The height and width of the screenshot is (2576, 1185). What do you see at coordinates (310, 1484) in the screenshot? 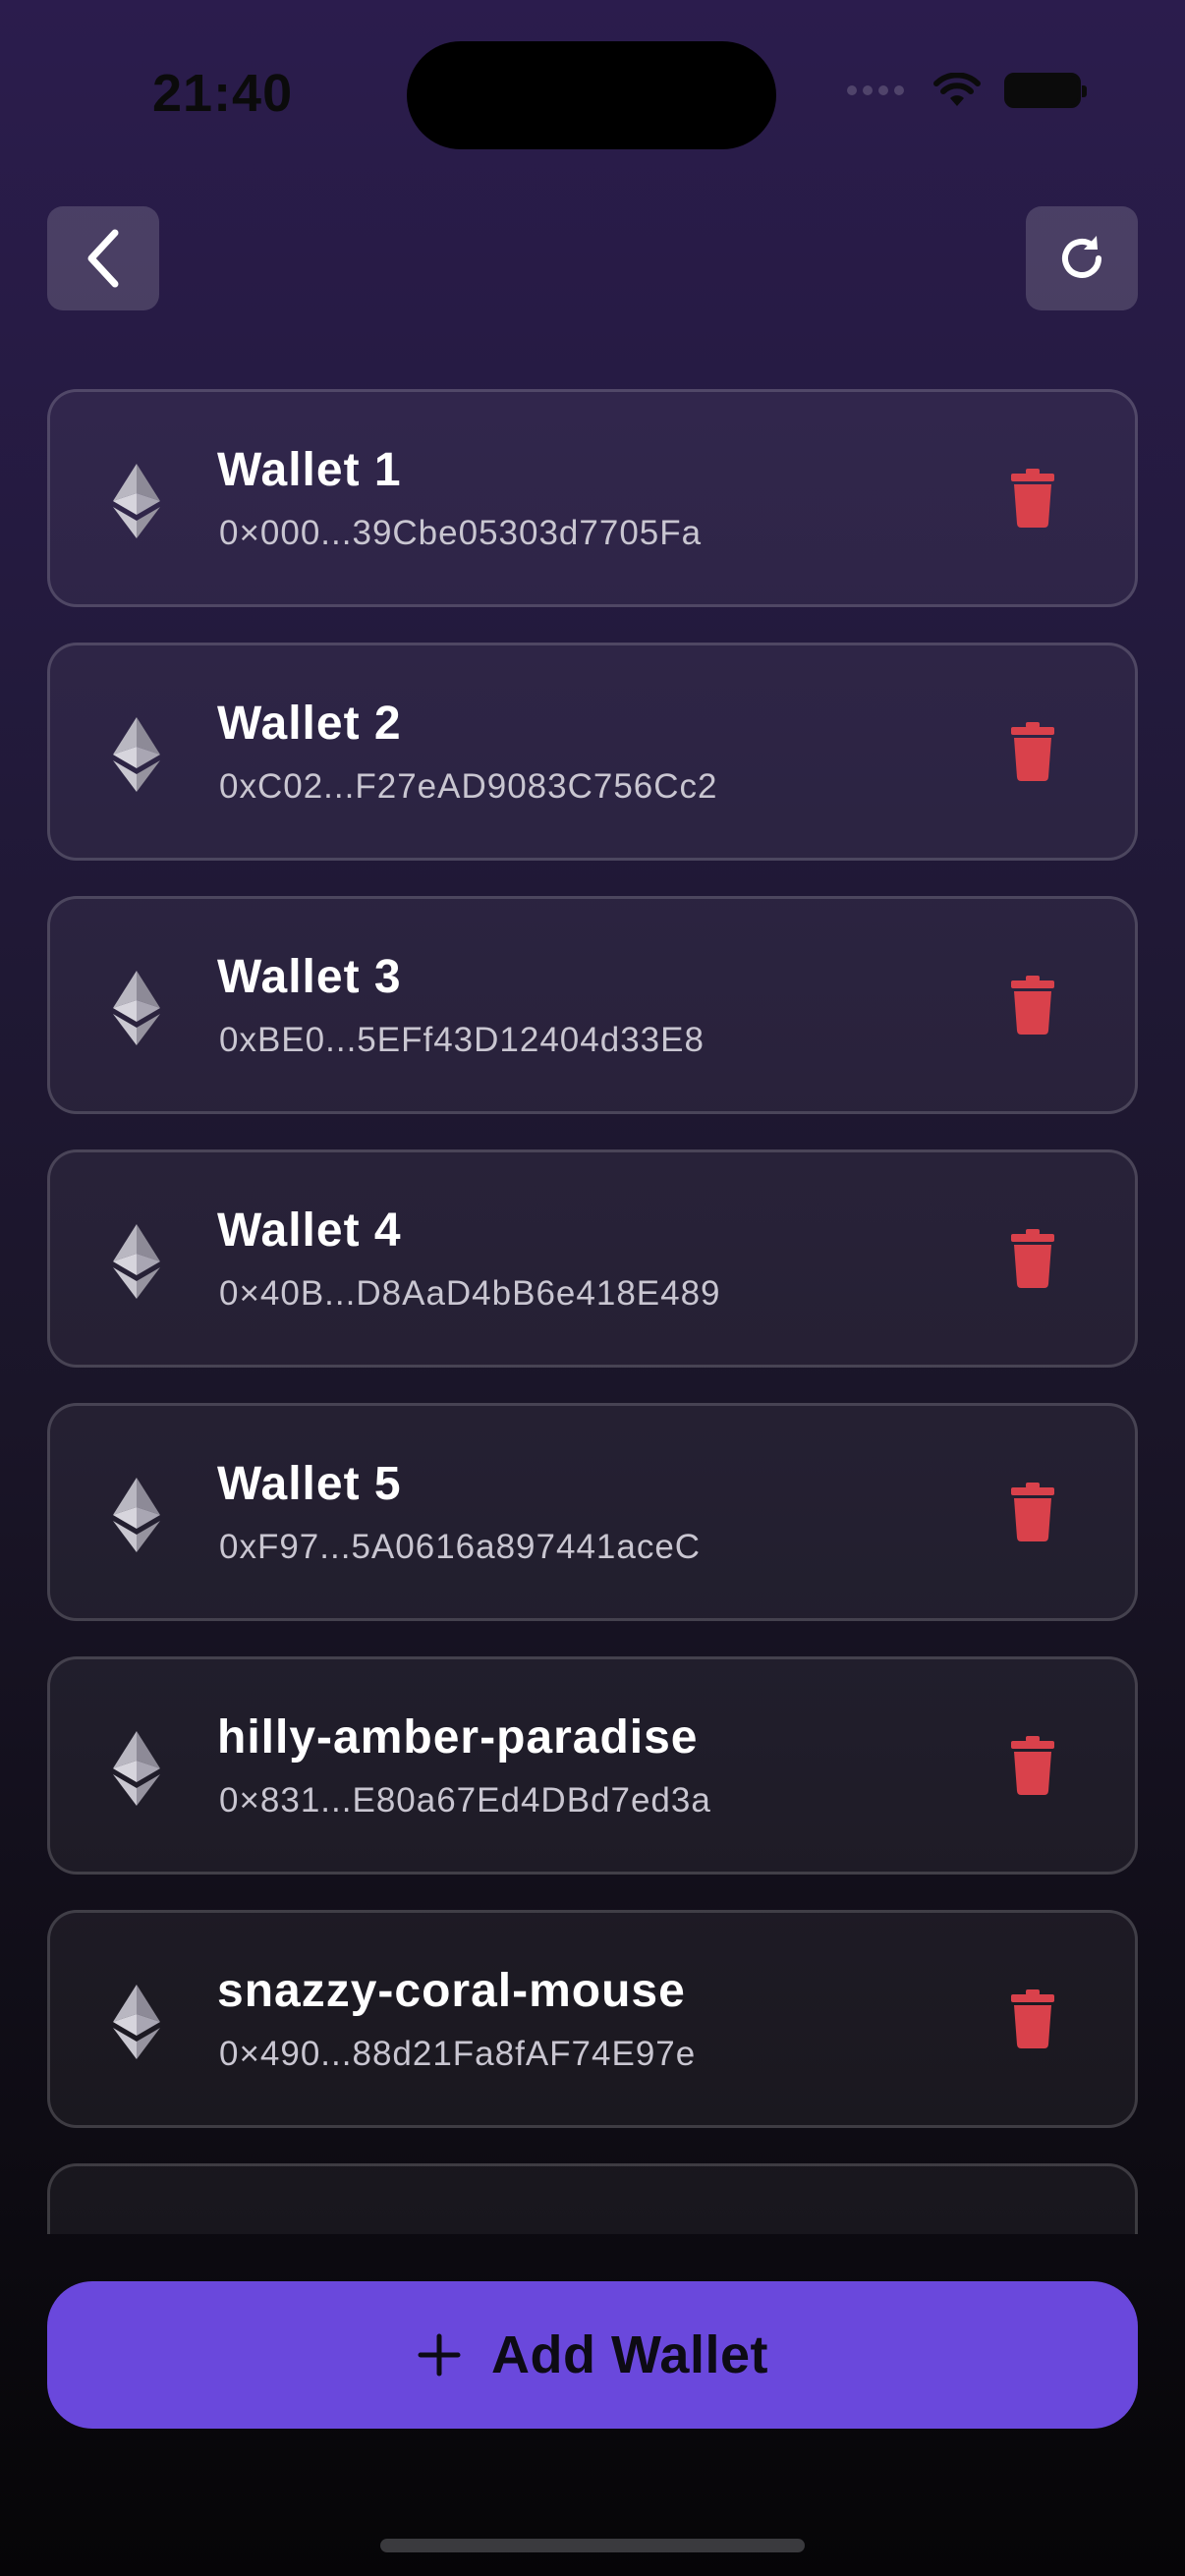
I see `wallet-name: Wallet 5` at bounding box center [310, 1484].